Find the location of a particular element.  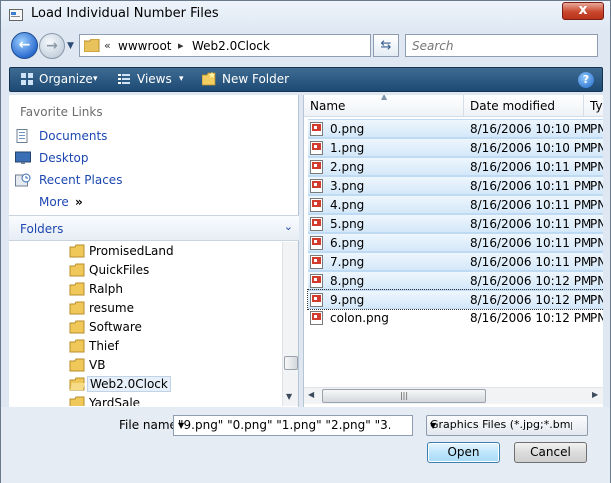

file-row: colon.png 8/16/2006 10:12 PM PN is located at coordinates (455, 318).